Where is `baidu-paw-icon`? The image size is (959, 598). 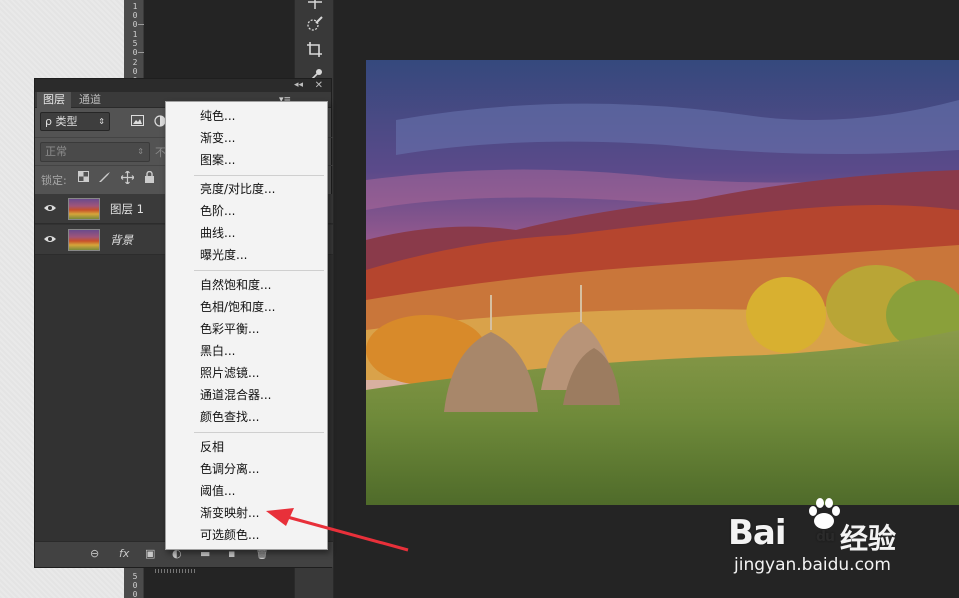
baidu-paw-icon is located at coordinates (824, 513).